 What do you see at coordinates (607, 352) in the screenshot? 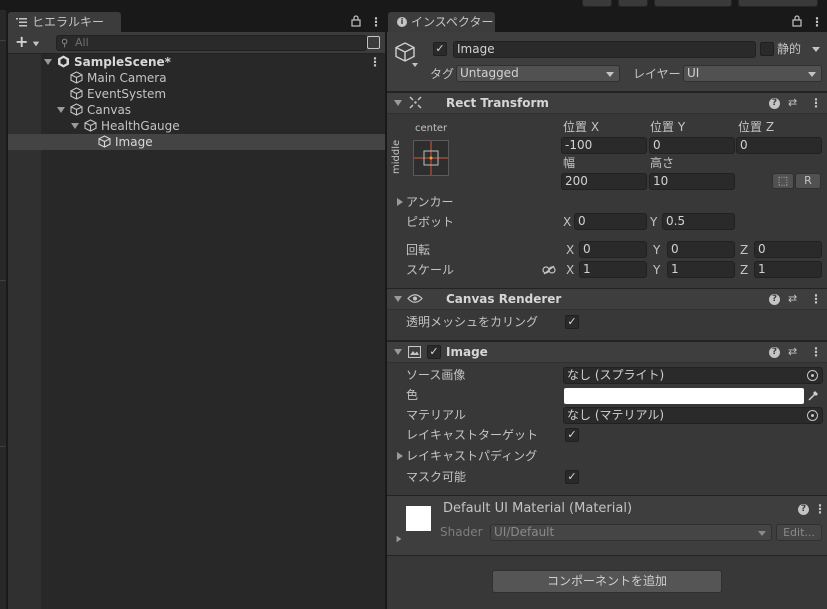
I see `image-header: ✓ Image ? ⇄ ⋮` at bounding box center [607, 352].